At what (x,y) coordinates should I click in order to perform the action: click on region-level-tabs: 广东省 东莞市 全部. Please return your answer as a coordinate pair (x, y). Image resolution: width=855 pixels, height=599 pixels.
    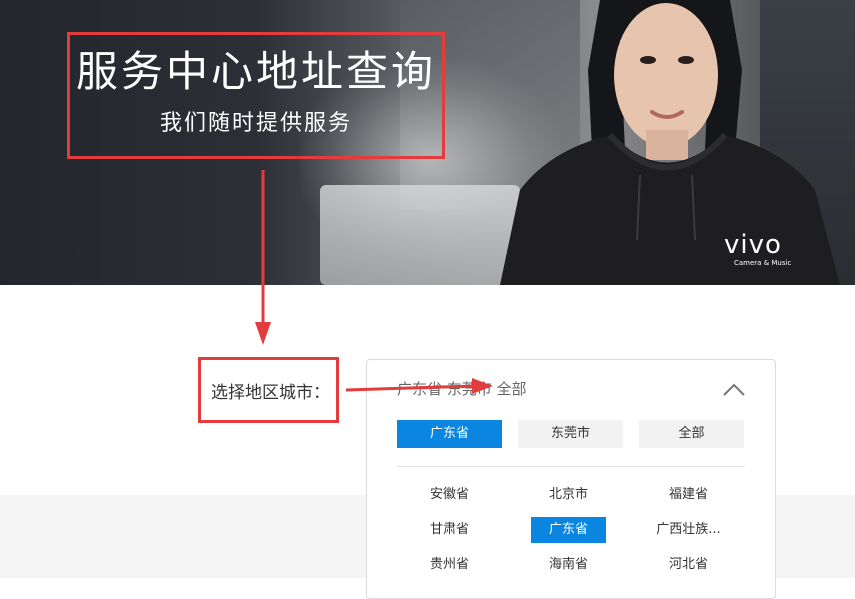
    Looking at the image, I should click on (571, 434).